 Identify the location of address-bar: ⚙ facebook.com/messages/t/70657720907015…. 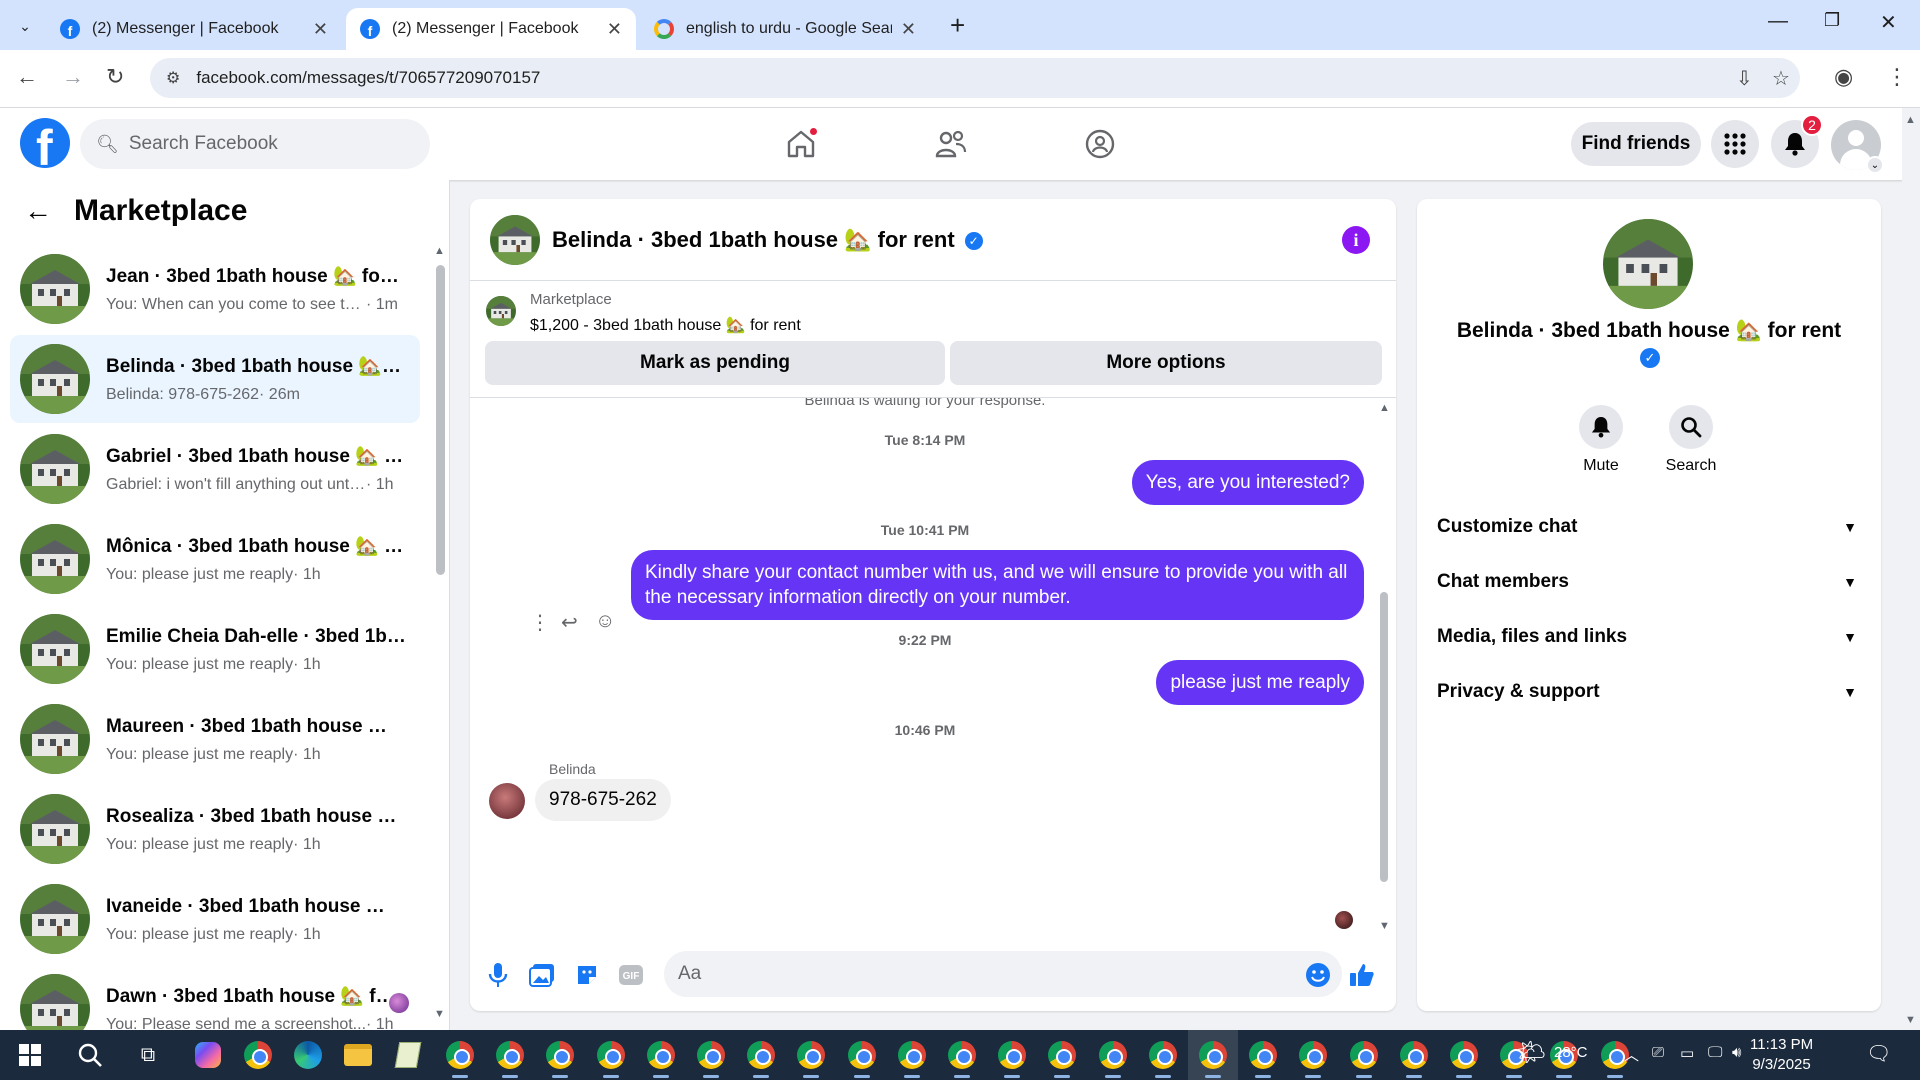
(975, 78).